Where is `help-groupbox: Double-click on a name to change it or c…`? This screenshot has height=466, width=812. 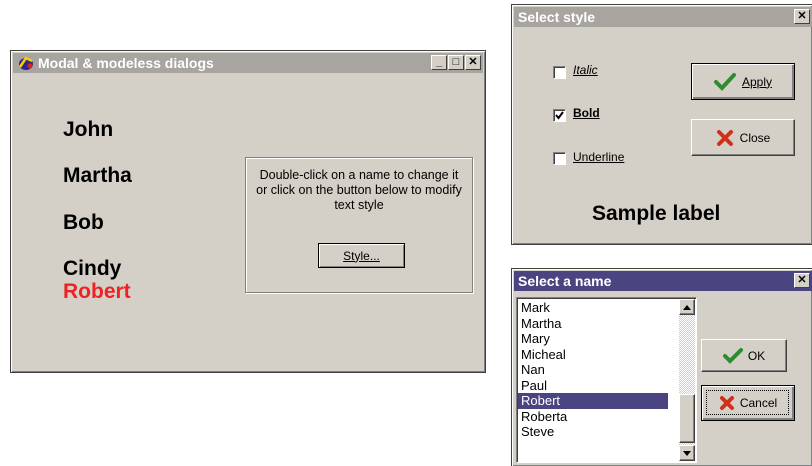 help-groupbox: Double-click on a name to change it or c… is located at coordinates (359, 225).